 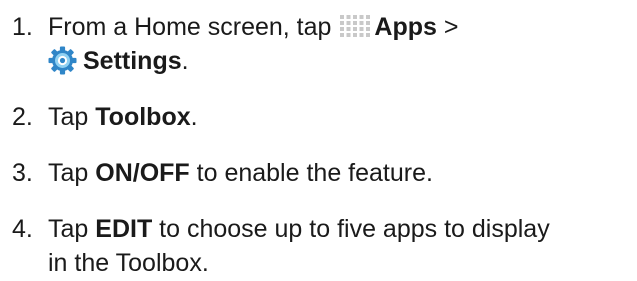 What do you see at coordinates (340, 117) in the screenshot?
I see `step-text: Tap Toolbox.` at bounding box center [340, 117].